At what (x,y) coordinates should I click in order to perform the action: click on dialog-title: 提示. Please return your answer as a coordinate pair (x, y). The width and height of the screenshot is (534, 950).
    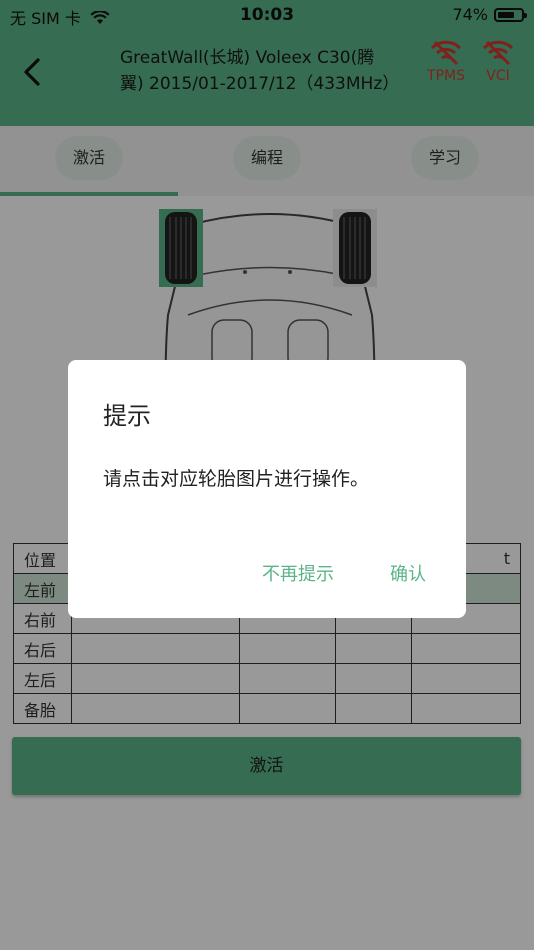
    Looking at the image, I should click on (127, 416).